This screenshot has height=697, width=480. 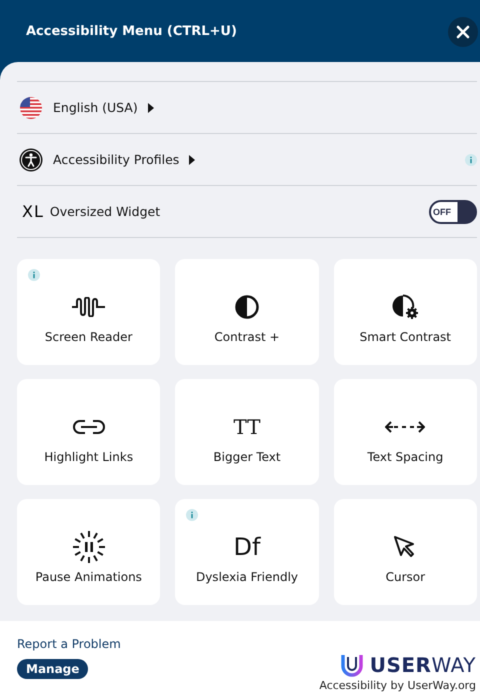 What do you see at coordinates (247, 547) in the screenshot?
I see `letters-icon: Df` at bounding box center [247, 547].